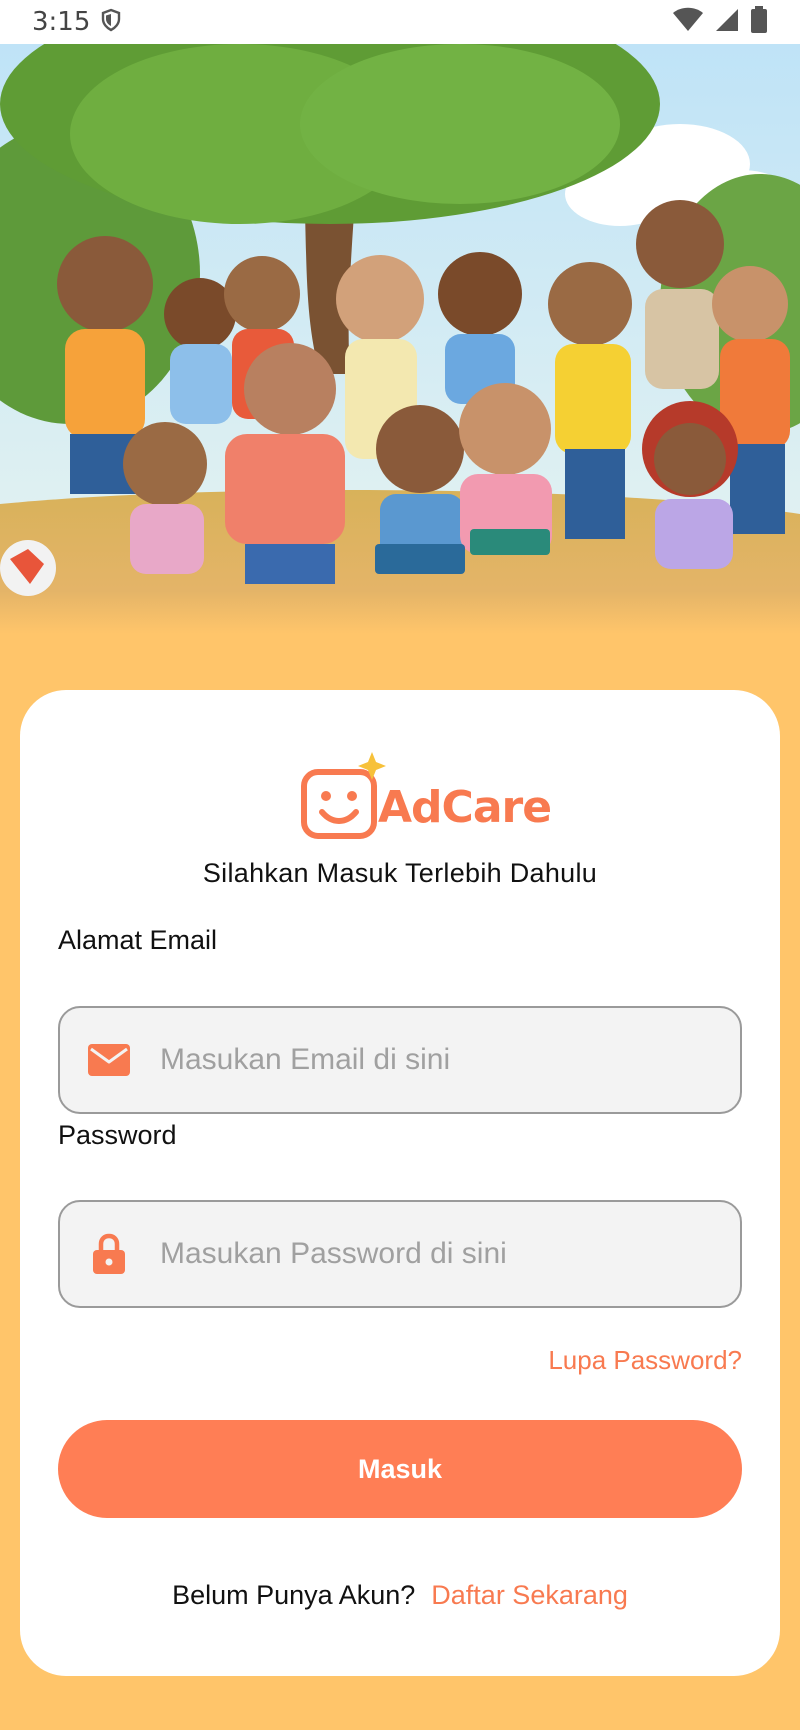  What do you see at coordinates (343, 795) in the screenshot?
I see `logo-icon` at bounding box center [343, 795].